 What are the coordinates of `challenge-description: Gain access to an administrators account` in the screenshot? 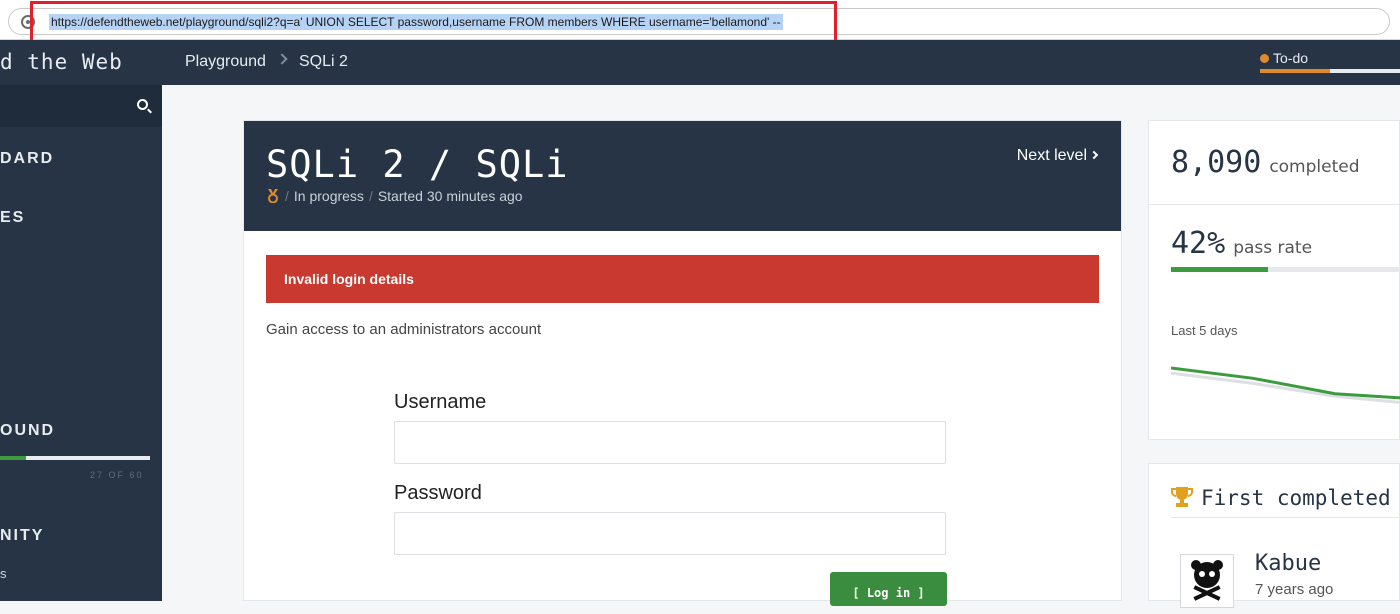 It's located at (404, 329).